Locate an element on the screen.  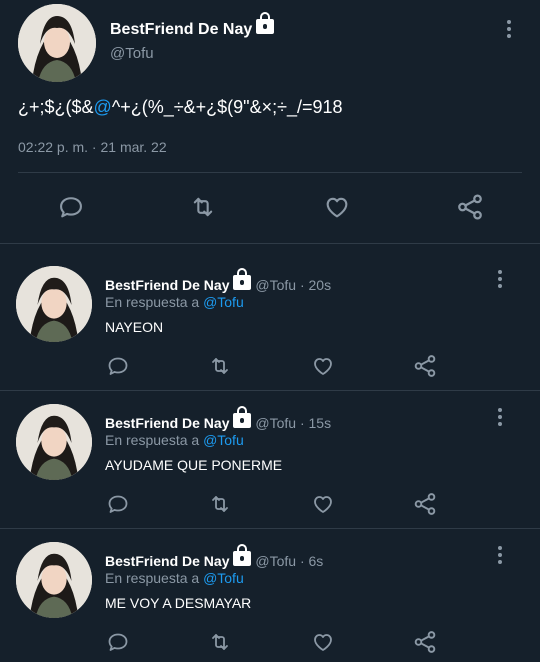
tweet-text: ¿+;$¿($&@^+¿(%_÷&+¿$(9"&×;÷_/=918 is located at coordinates (180, 107).